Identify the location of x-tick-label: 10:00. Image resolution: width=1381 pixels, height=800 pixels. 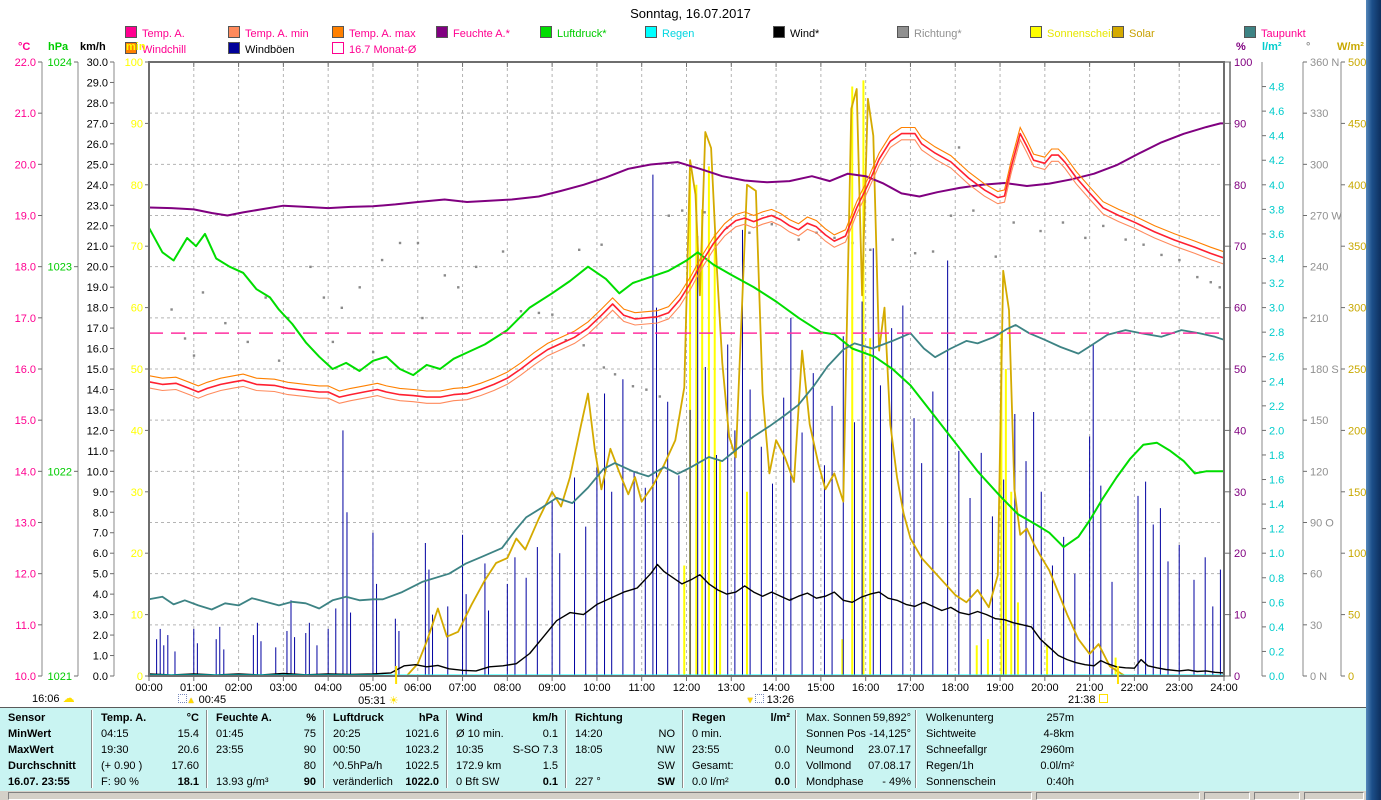
(597, 688).